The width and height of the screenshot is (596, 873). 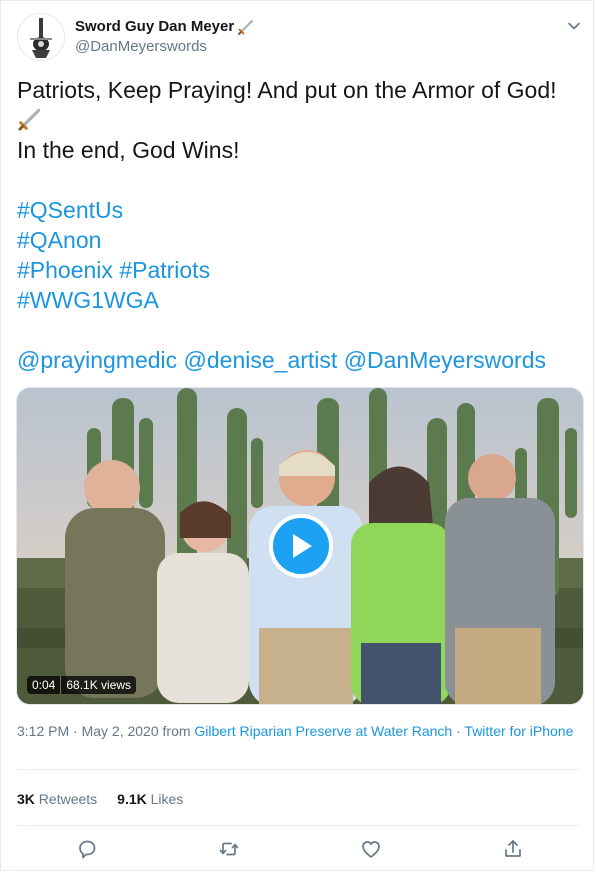 What do you see at coordinates (574, 26) in the screenshot?
I see `chevron-down-icon` at bounding box center [574, 26].